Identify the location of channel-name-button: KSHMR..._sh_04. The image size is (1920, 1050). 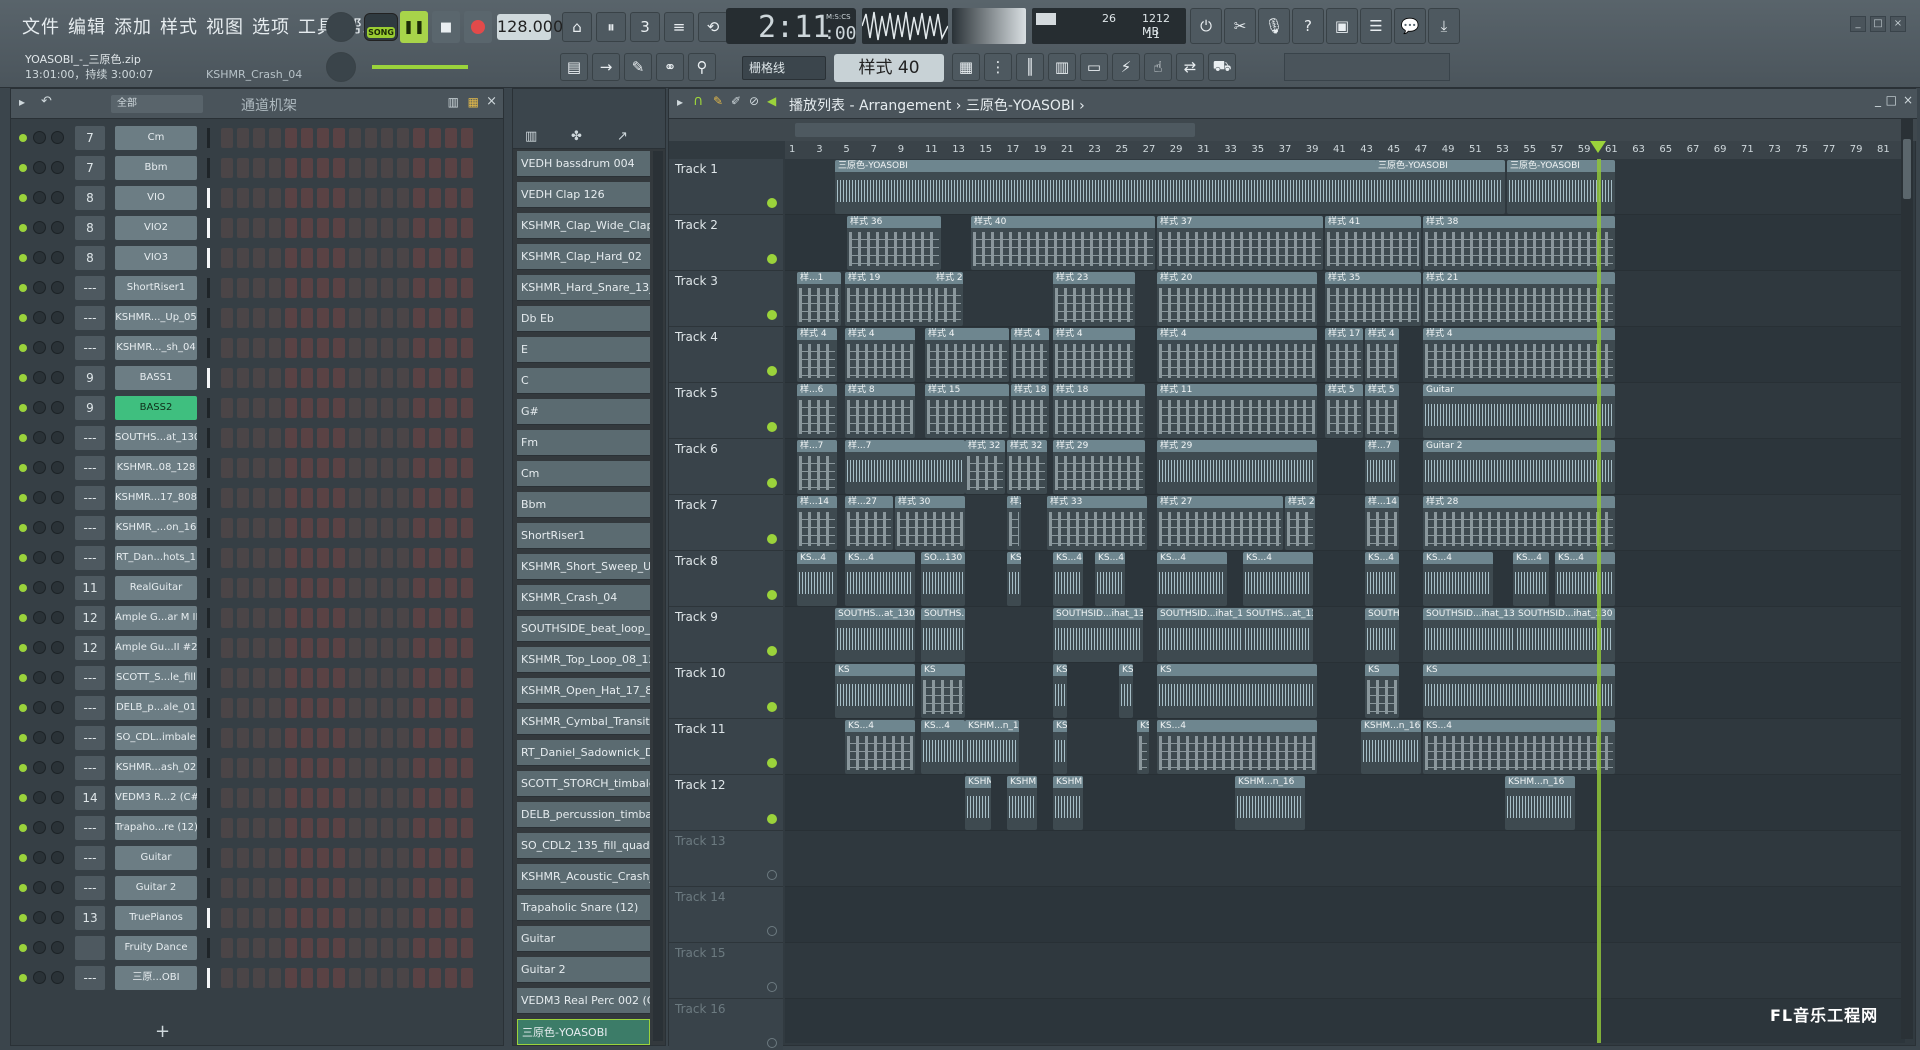
(156, 348).